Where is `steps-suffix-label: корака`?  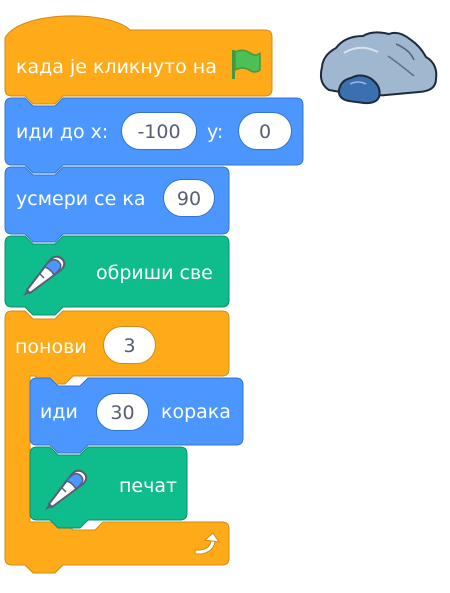 steps-suffix-label: корака is located at coordinates (196, 412).